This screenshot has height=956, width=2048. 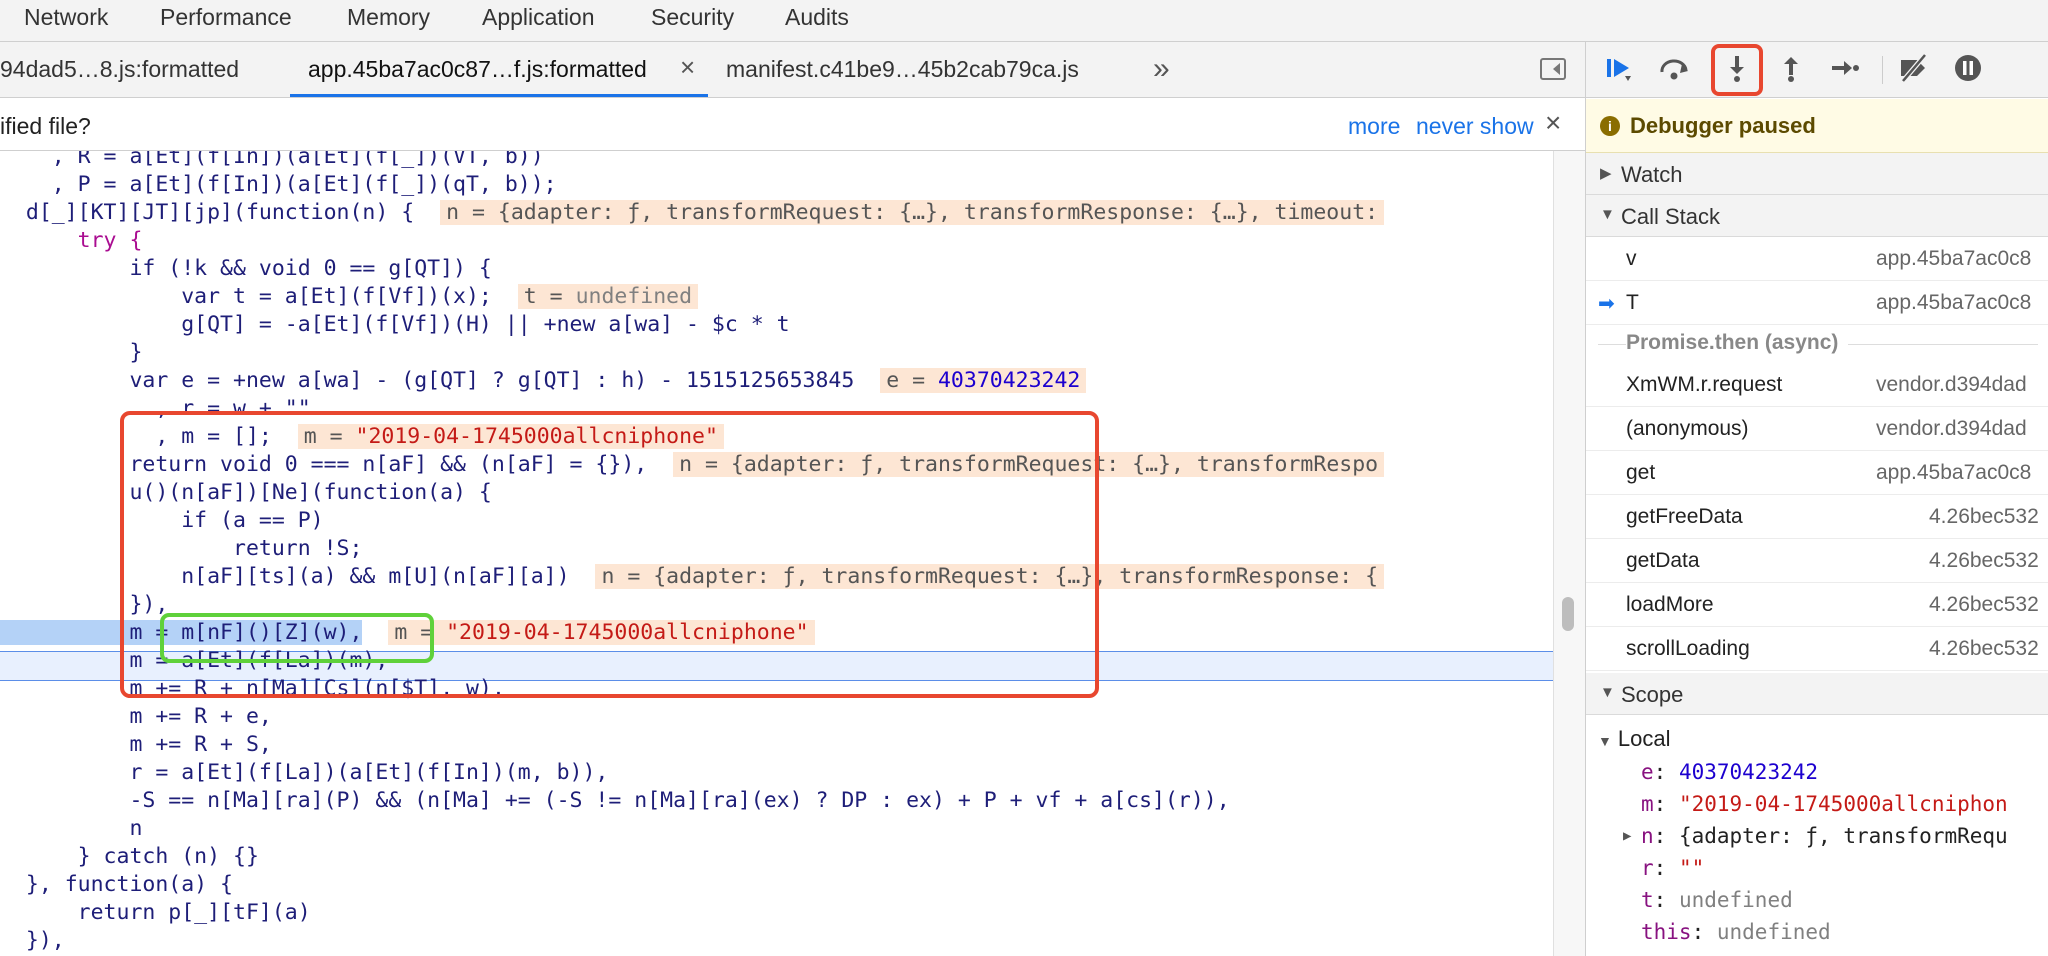 I want to click on code-line: r = a[Et](f[La])(a[Et](f[In])(m, b)),, so click(x=304, y=772).